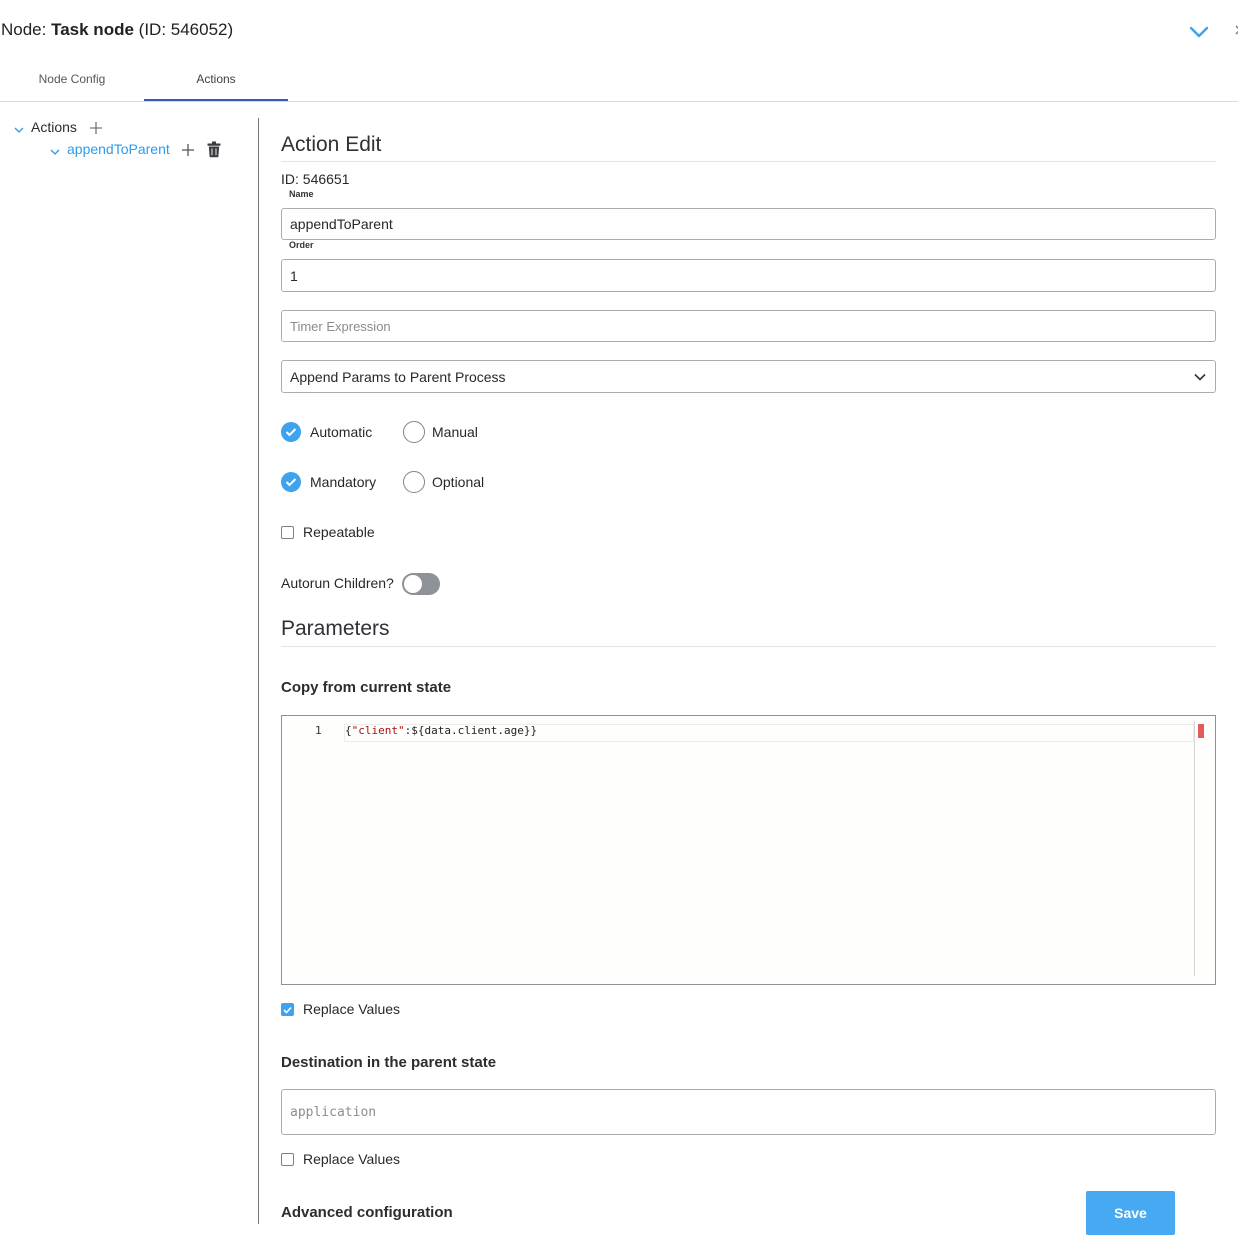 Image resolution: width=1238 pixels, height=1251 pixels. Describe the element at coordinates (118, 149) in the screenshot. I see `tree-item-append-to-parent: appendToParent` at that location.